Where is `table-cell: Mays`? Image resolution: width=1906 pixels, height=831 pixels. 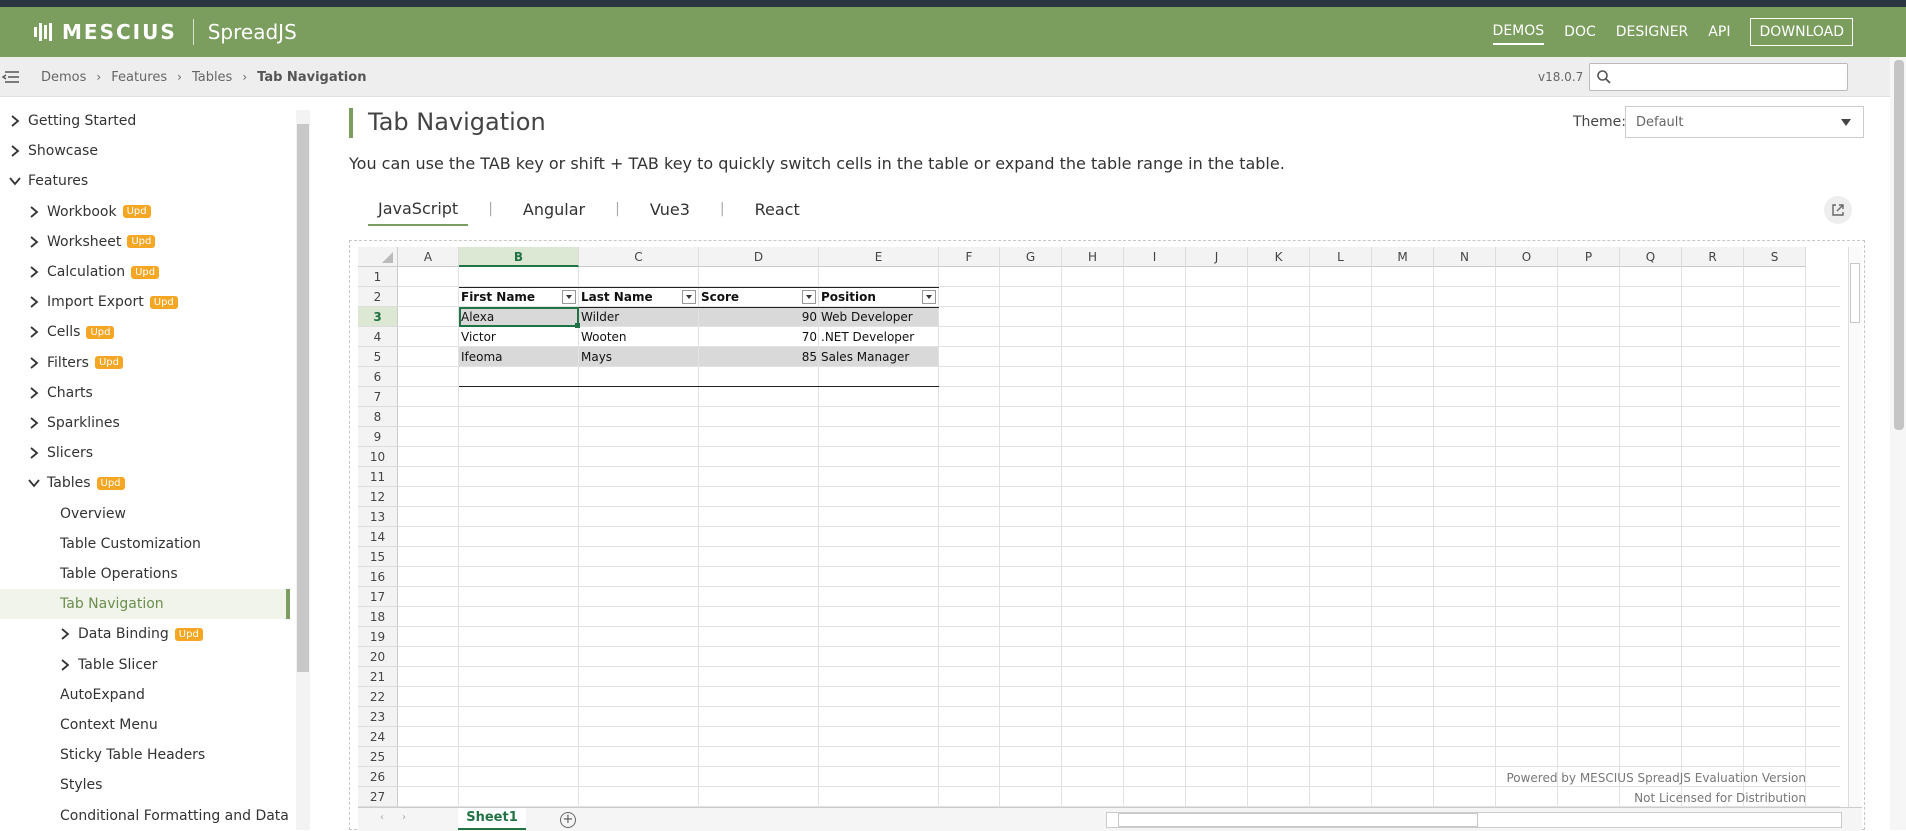
table-cell: Mays is located at coordinates (639, 357).